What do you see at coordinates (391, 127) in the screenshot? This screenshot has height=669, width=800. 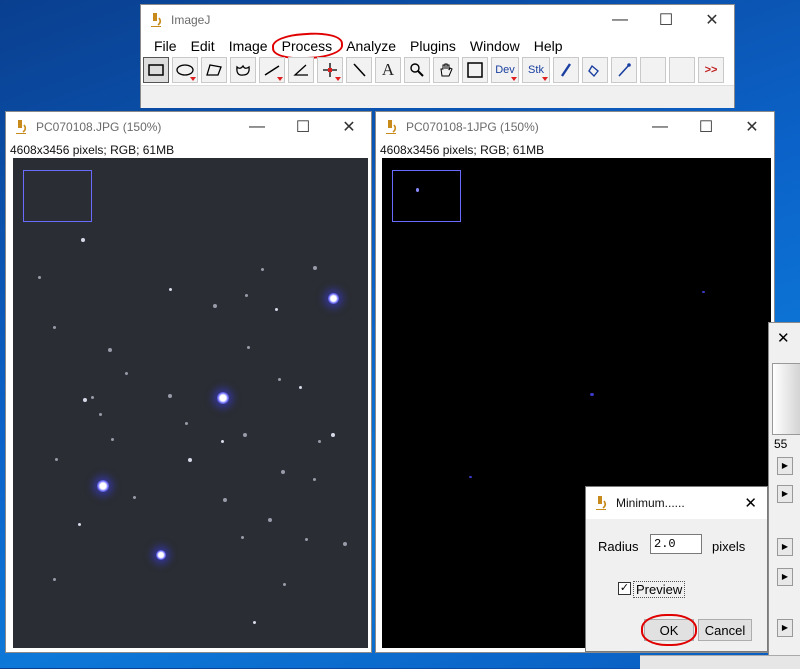 I see `microscope-icon` at bounding box center [391, 127].